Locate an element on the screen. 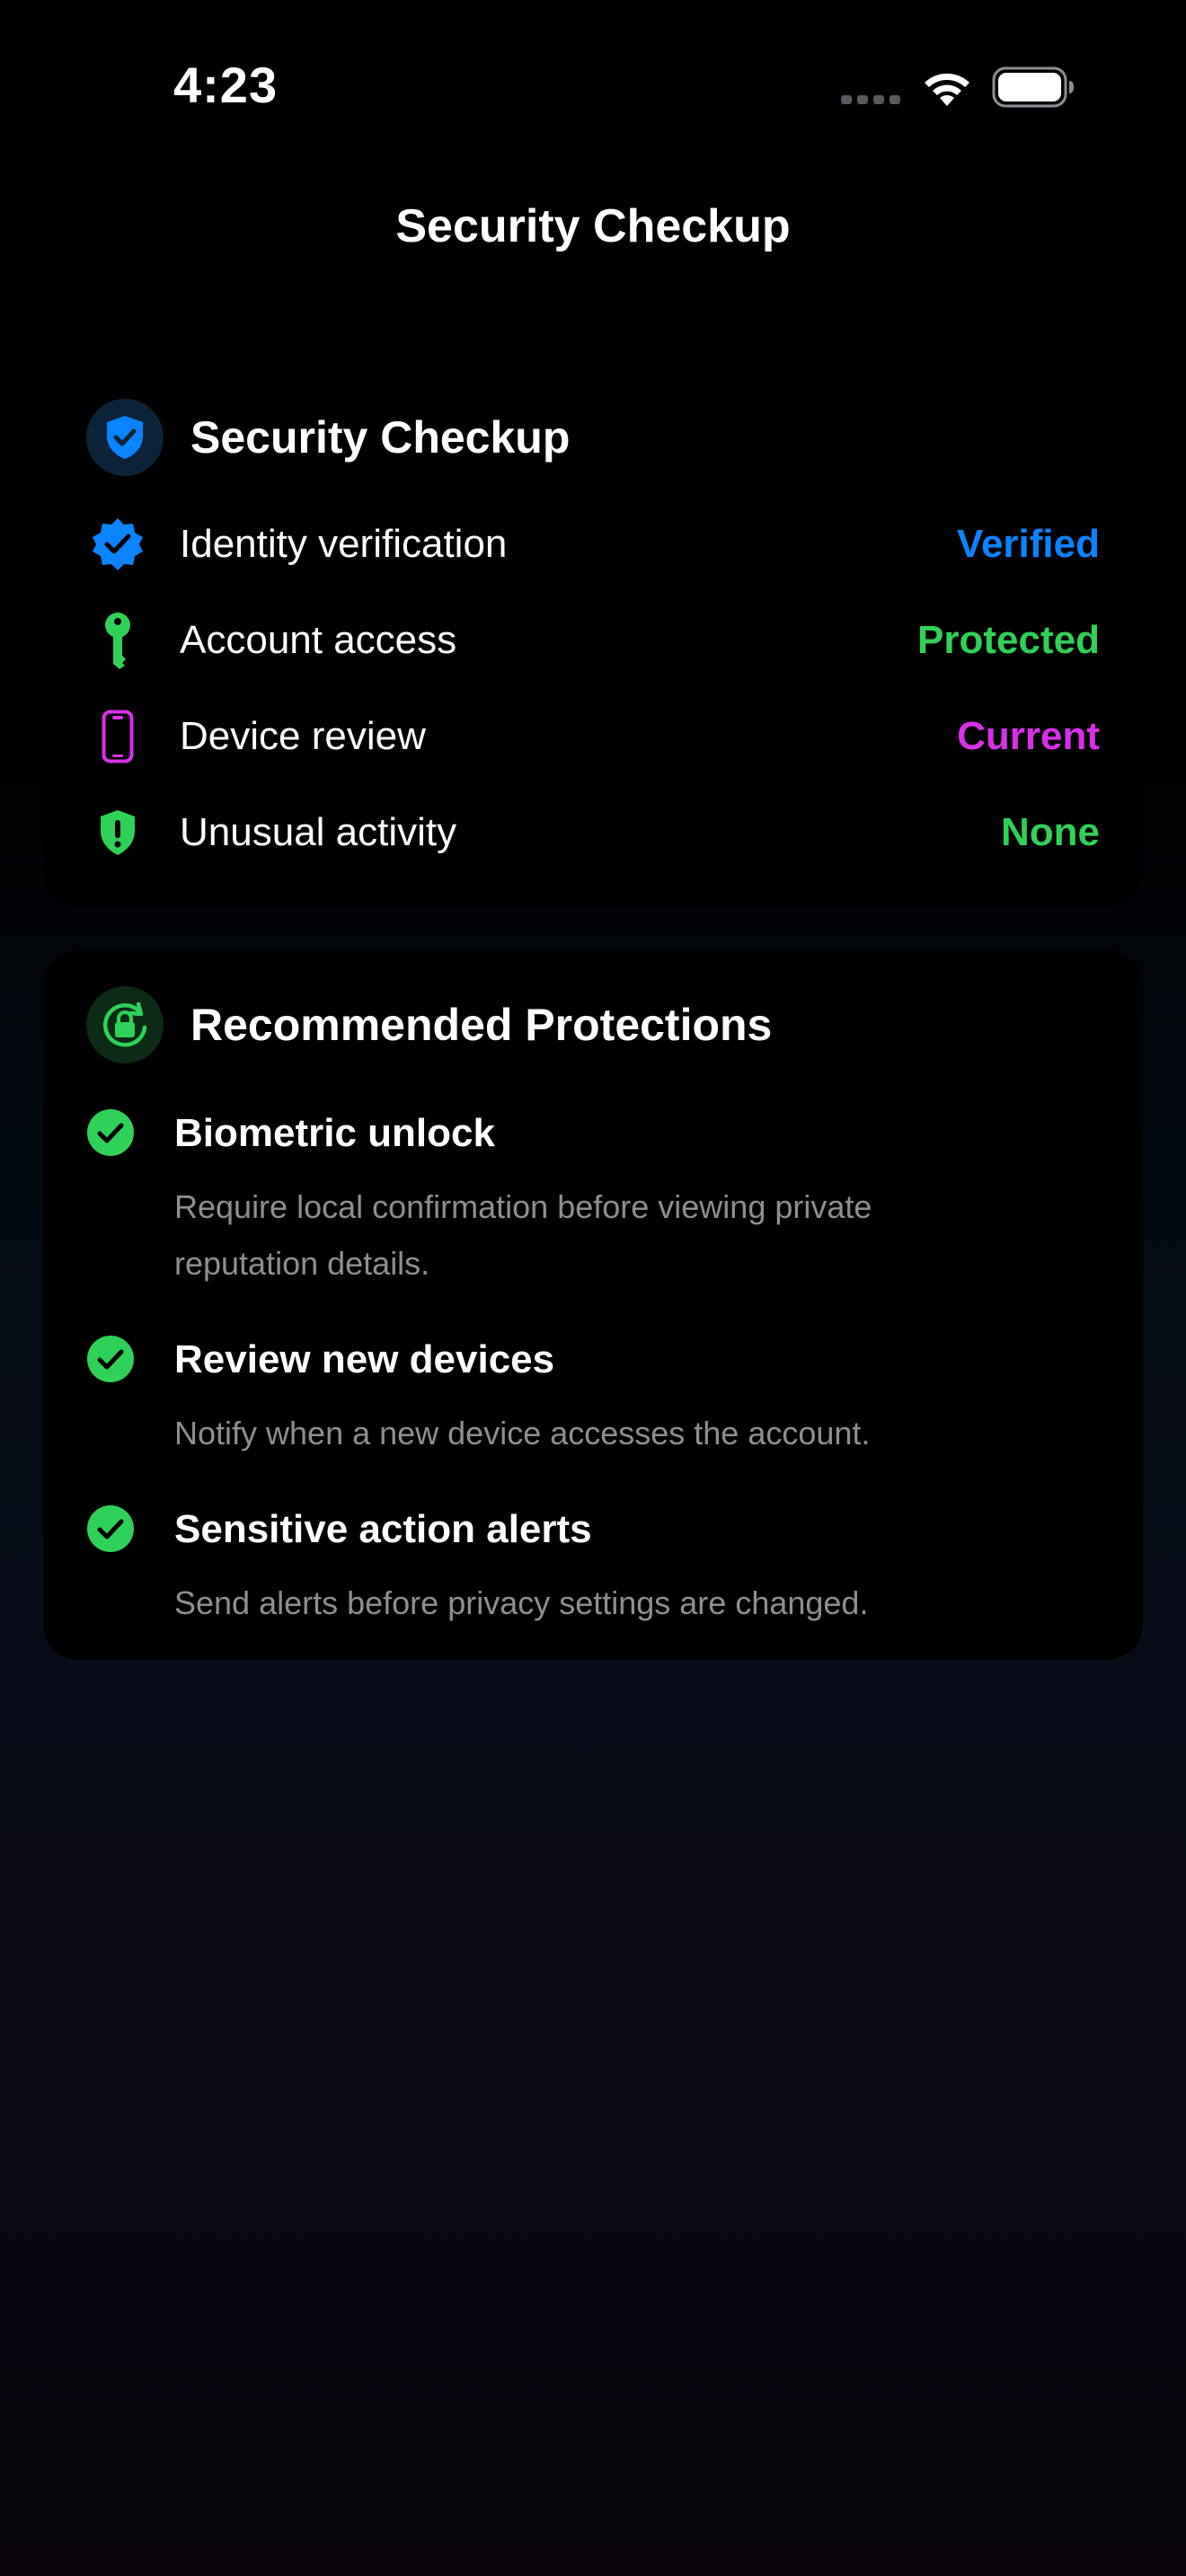 Image resolution: width=1186 pixels, height=2576 pixels. security-card-header: Security Checkup is located at coordinates (328, 437).